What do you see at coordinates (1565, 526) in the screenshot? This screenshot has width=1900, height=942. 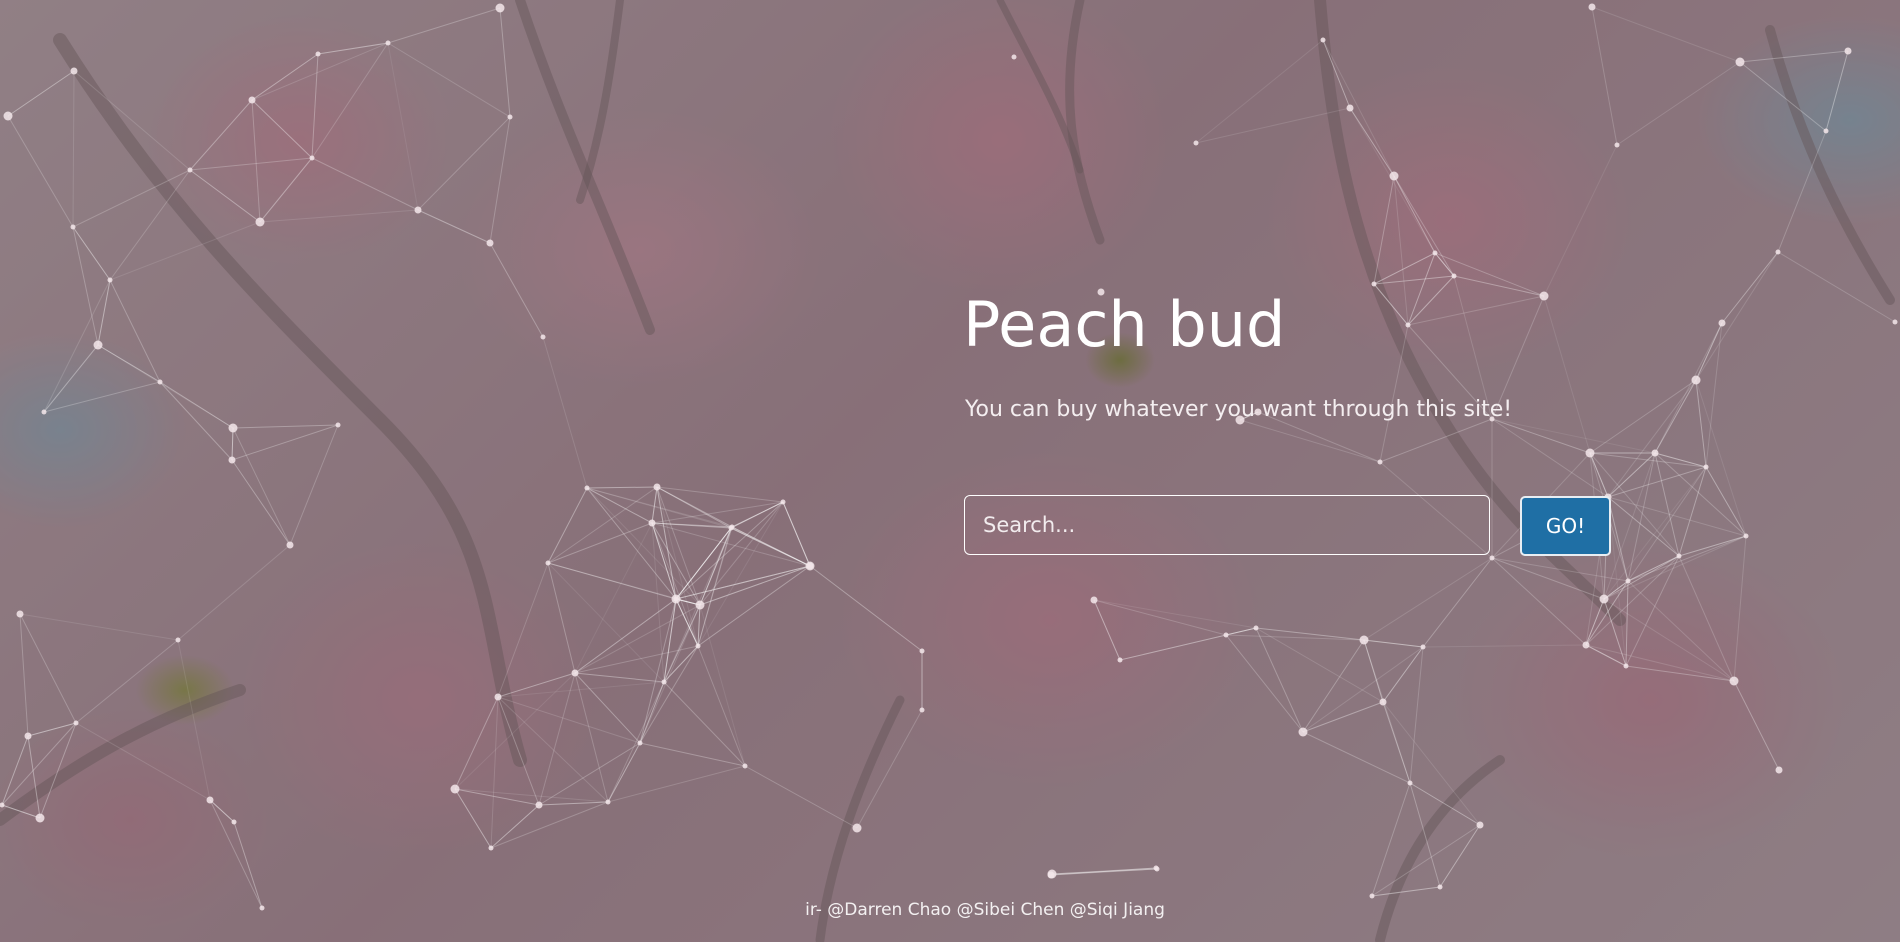 I see `go-button: GO!` at bounding box center [1565, 526].